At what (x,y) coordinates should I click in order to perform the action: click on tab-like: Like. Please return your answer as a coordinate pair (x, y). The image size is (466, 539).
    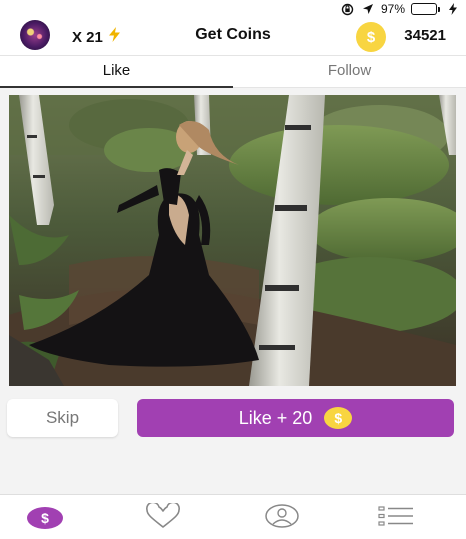
    Looking at the image, I should click on (116, 72).